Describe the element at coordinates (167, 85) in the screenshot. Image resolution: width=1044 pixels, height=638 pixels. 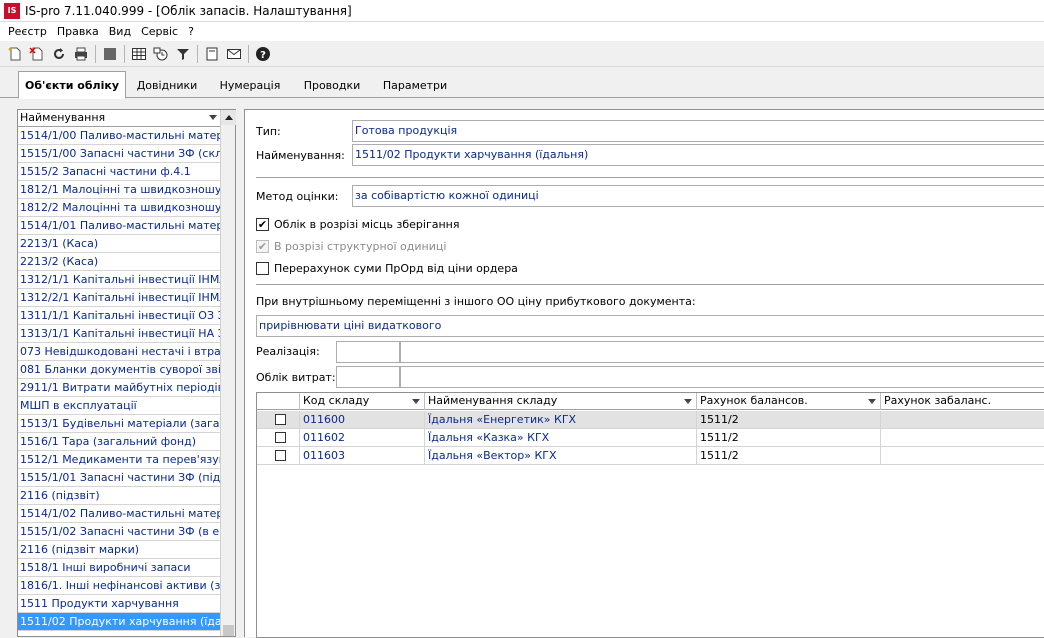
I see `tab-directories: Довідники` at that location.